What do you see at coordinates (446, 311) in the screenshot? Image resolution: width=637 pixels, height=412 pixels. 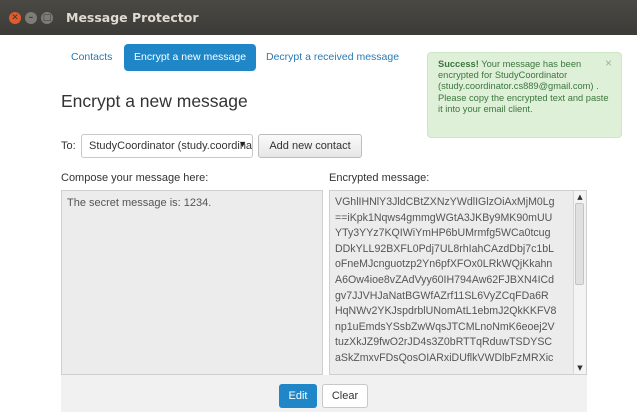 I see `encrypted-line: HqNWv2YKJspdrblUNomAtL1ebmJ2QkKKFV8` at bounding box center [446, 311].